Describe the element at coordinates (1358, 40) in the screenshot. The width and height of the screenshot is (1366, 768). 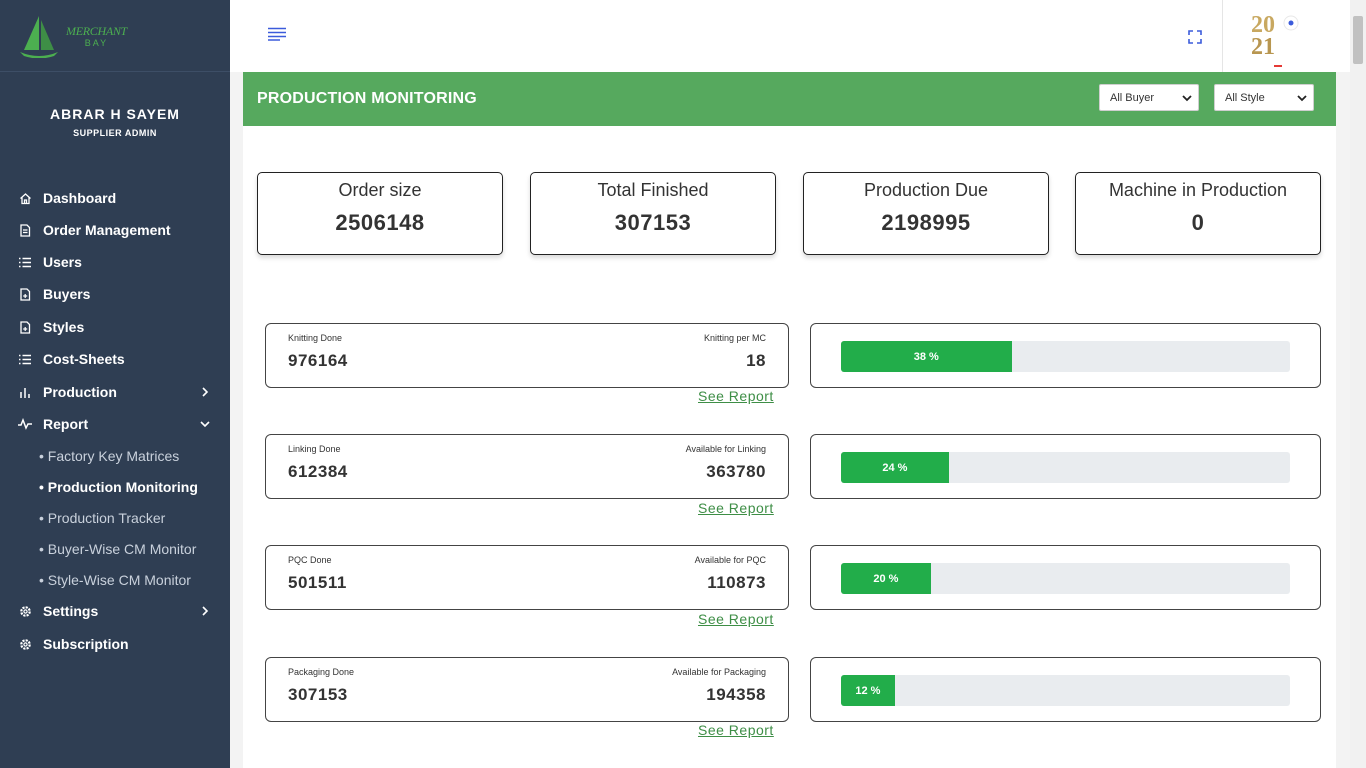
I see `scrollbar-thumb` at that location.